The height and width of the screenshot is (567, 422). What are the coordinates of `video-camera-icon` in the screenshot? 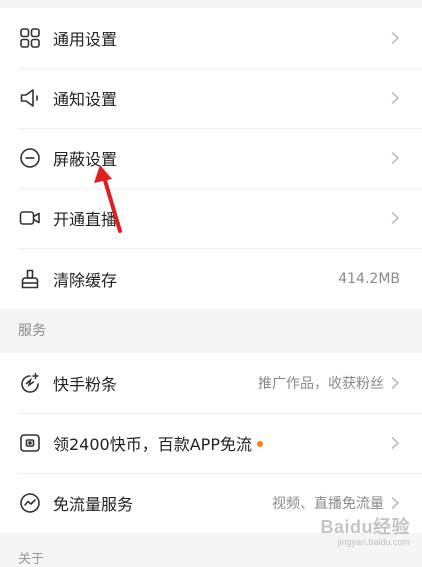 It's located at (30, 218).